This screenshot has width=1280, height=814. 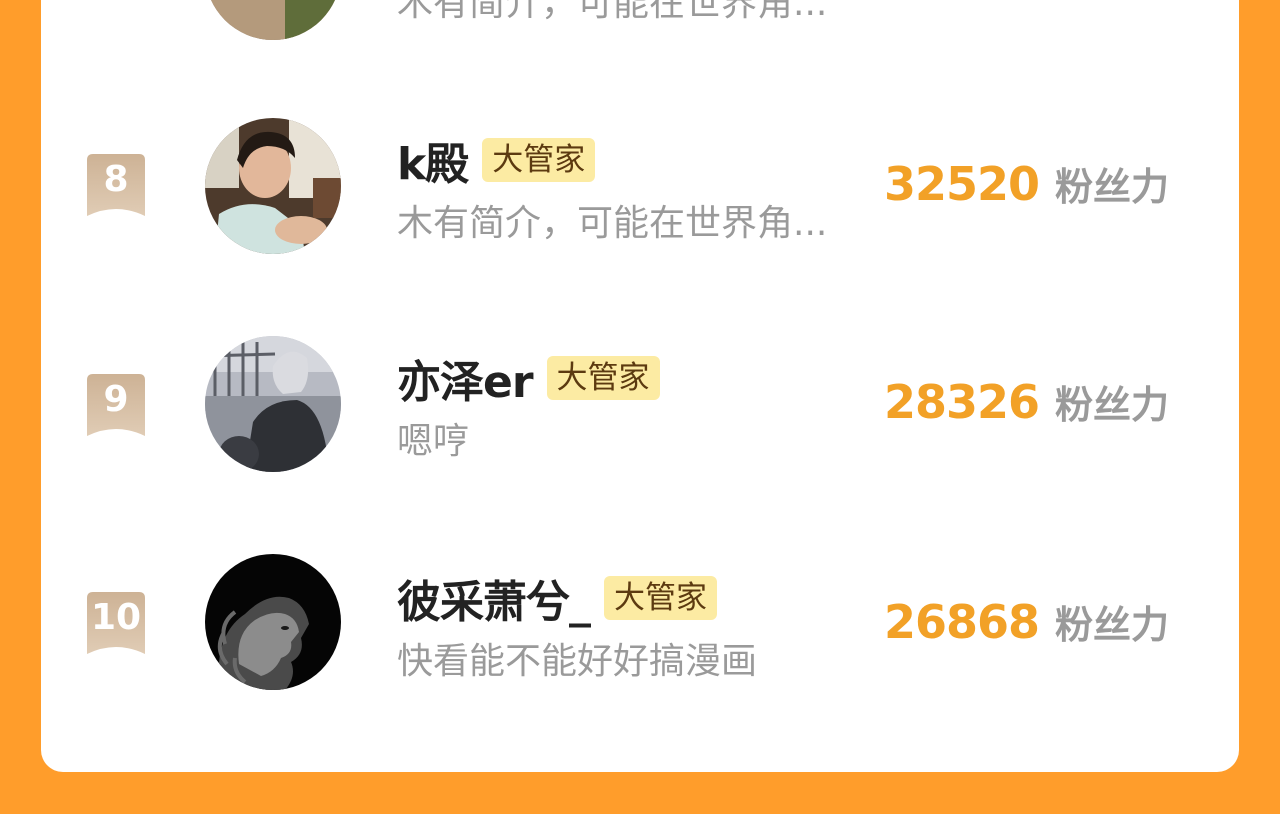 I want to click on rank-badge: 10, so click(x=116, y=624).